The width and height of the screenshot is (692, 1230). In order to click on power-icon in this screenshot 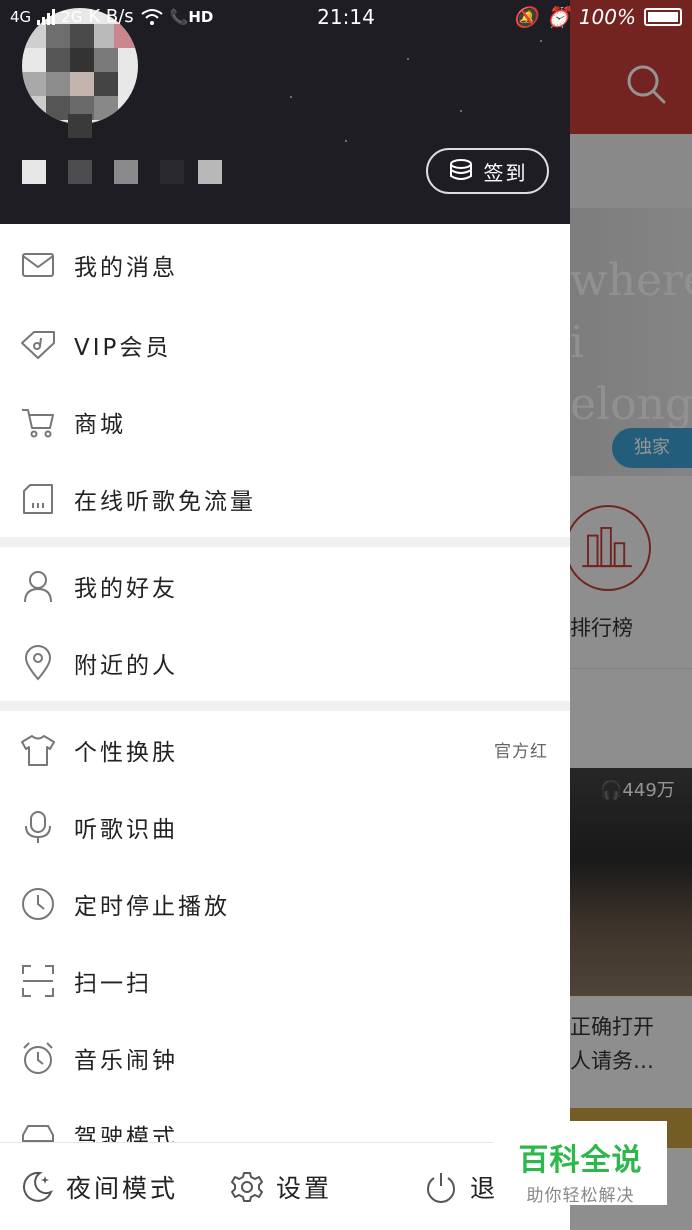, I will do `click(441, 1188)`.